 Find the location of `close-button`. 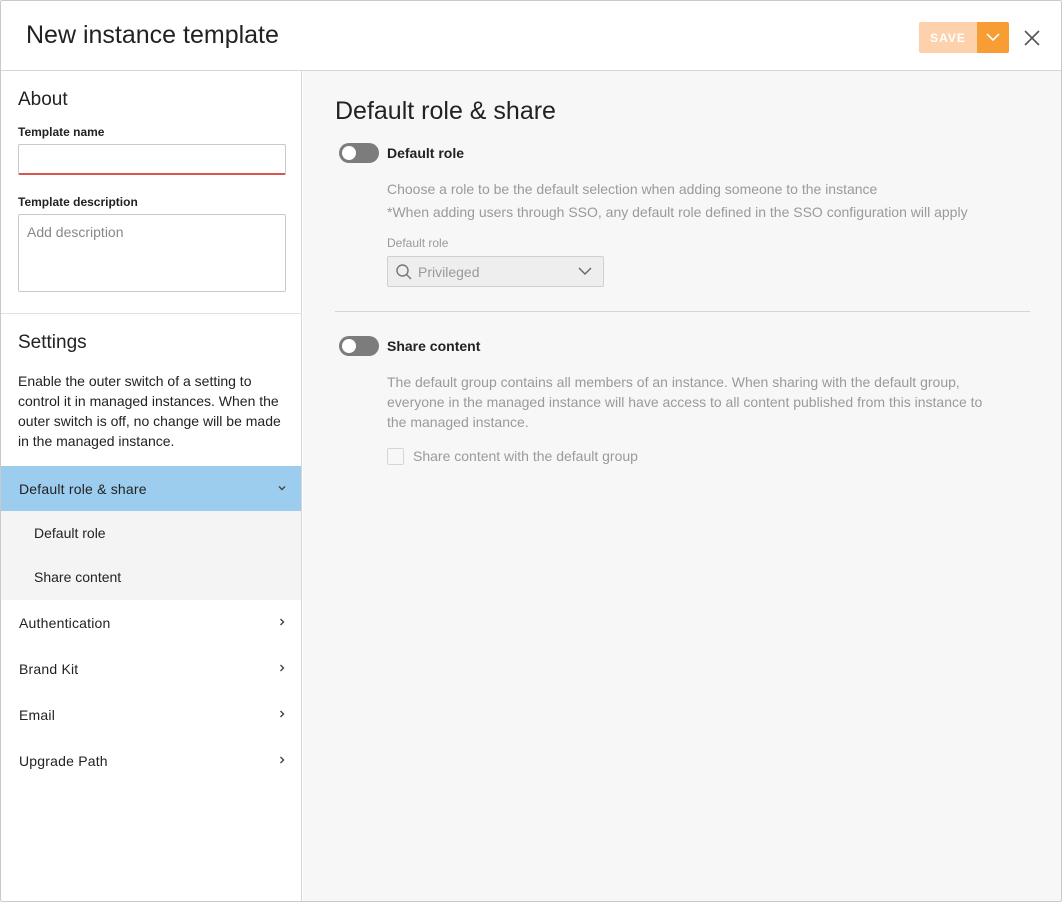

close-button is located at coordinates (1032, 38).